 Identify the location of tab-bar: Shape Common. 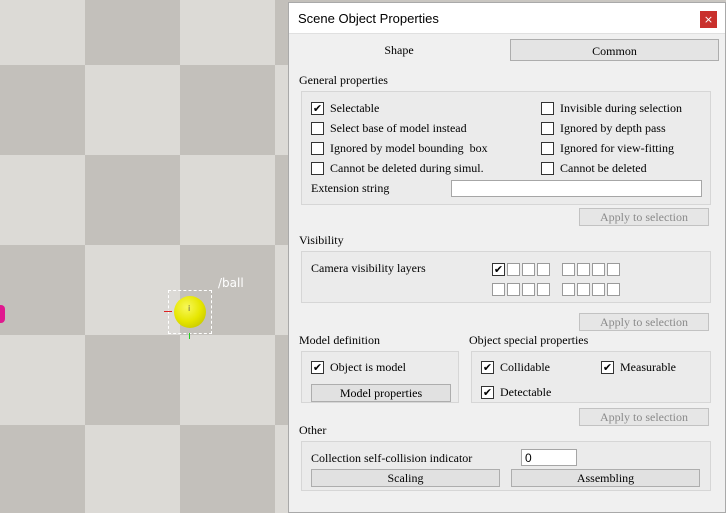
(504, 50).